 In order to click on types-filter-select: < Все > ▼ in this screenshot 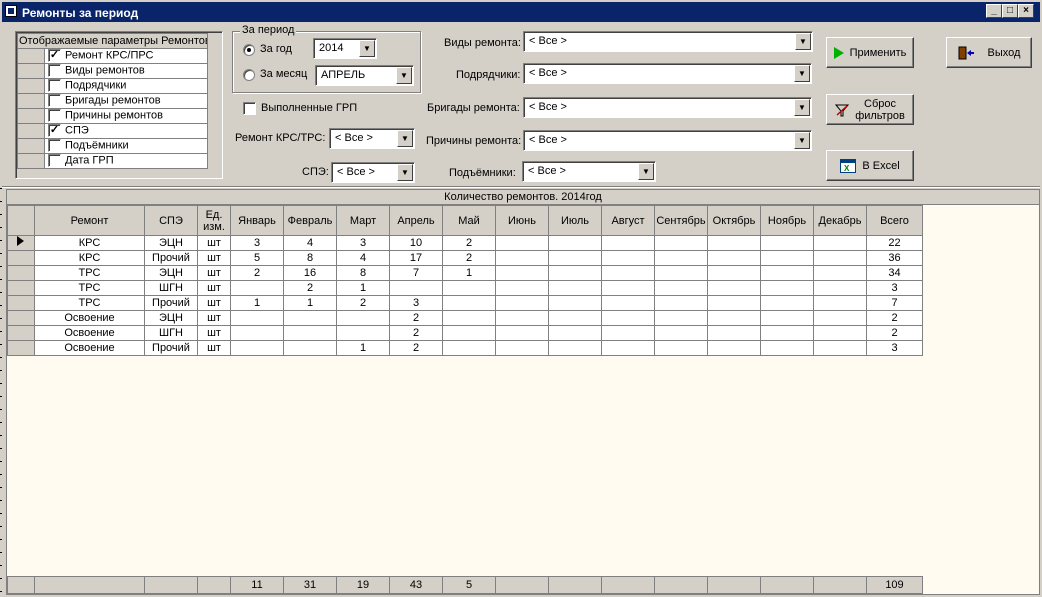, I will do `click(668, 41)`.